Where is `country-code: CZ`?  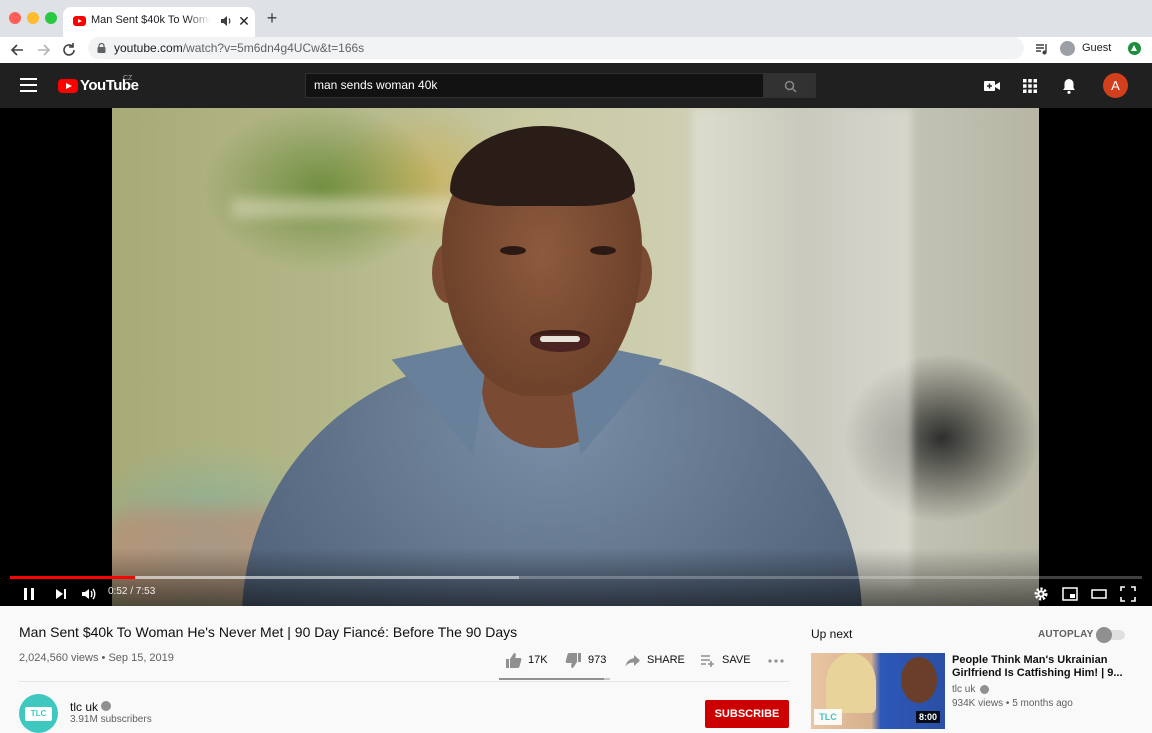
country-code: CZ is located at coordinates (128, 78).